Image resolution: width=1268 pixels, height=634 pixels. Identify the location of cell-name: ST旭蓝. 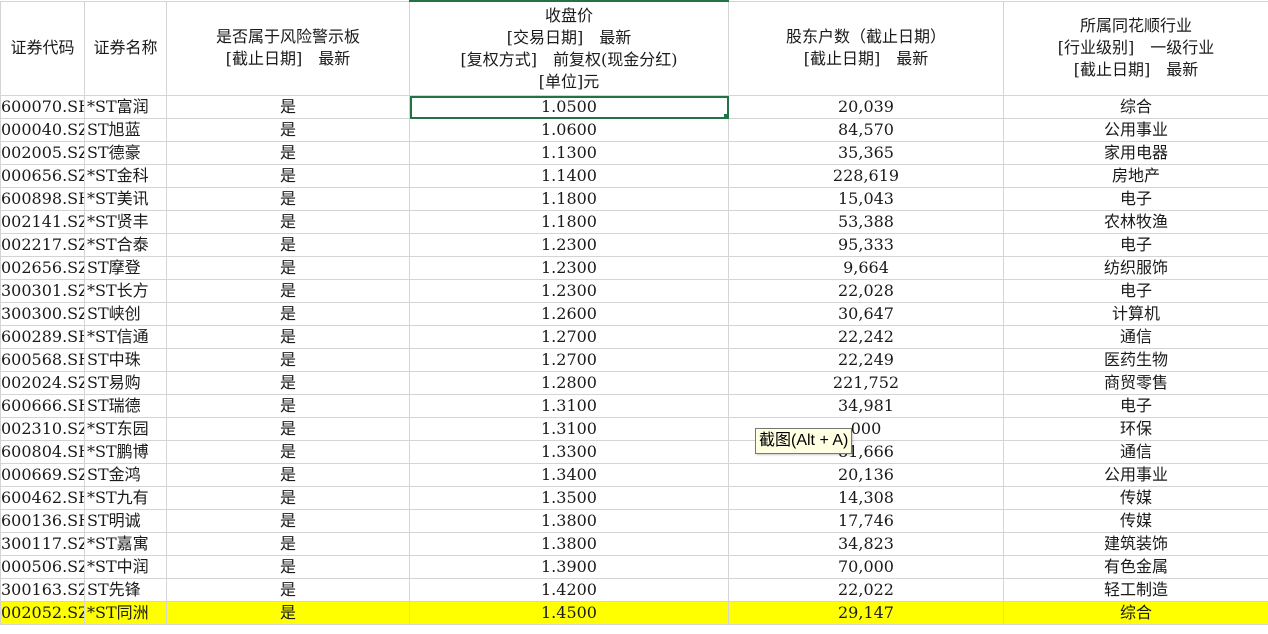
(125, 130).